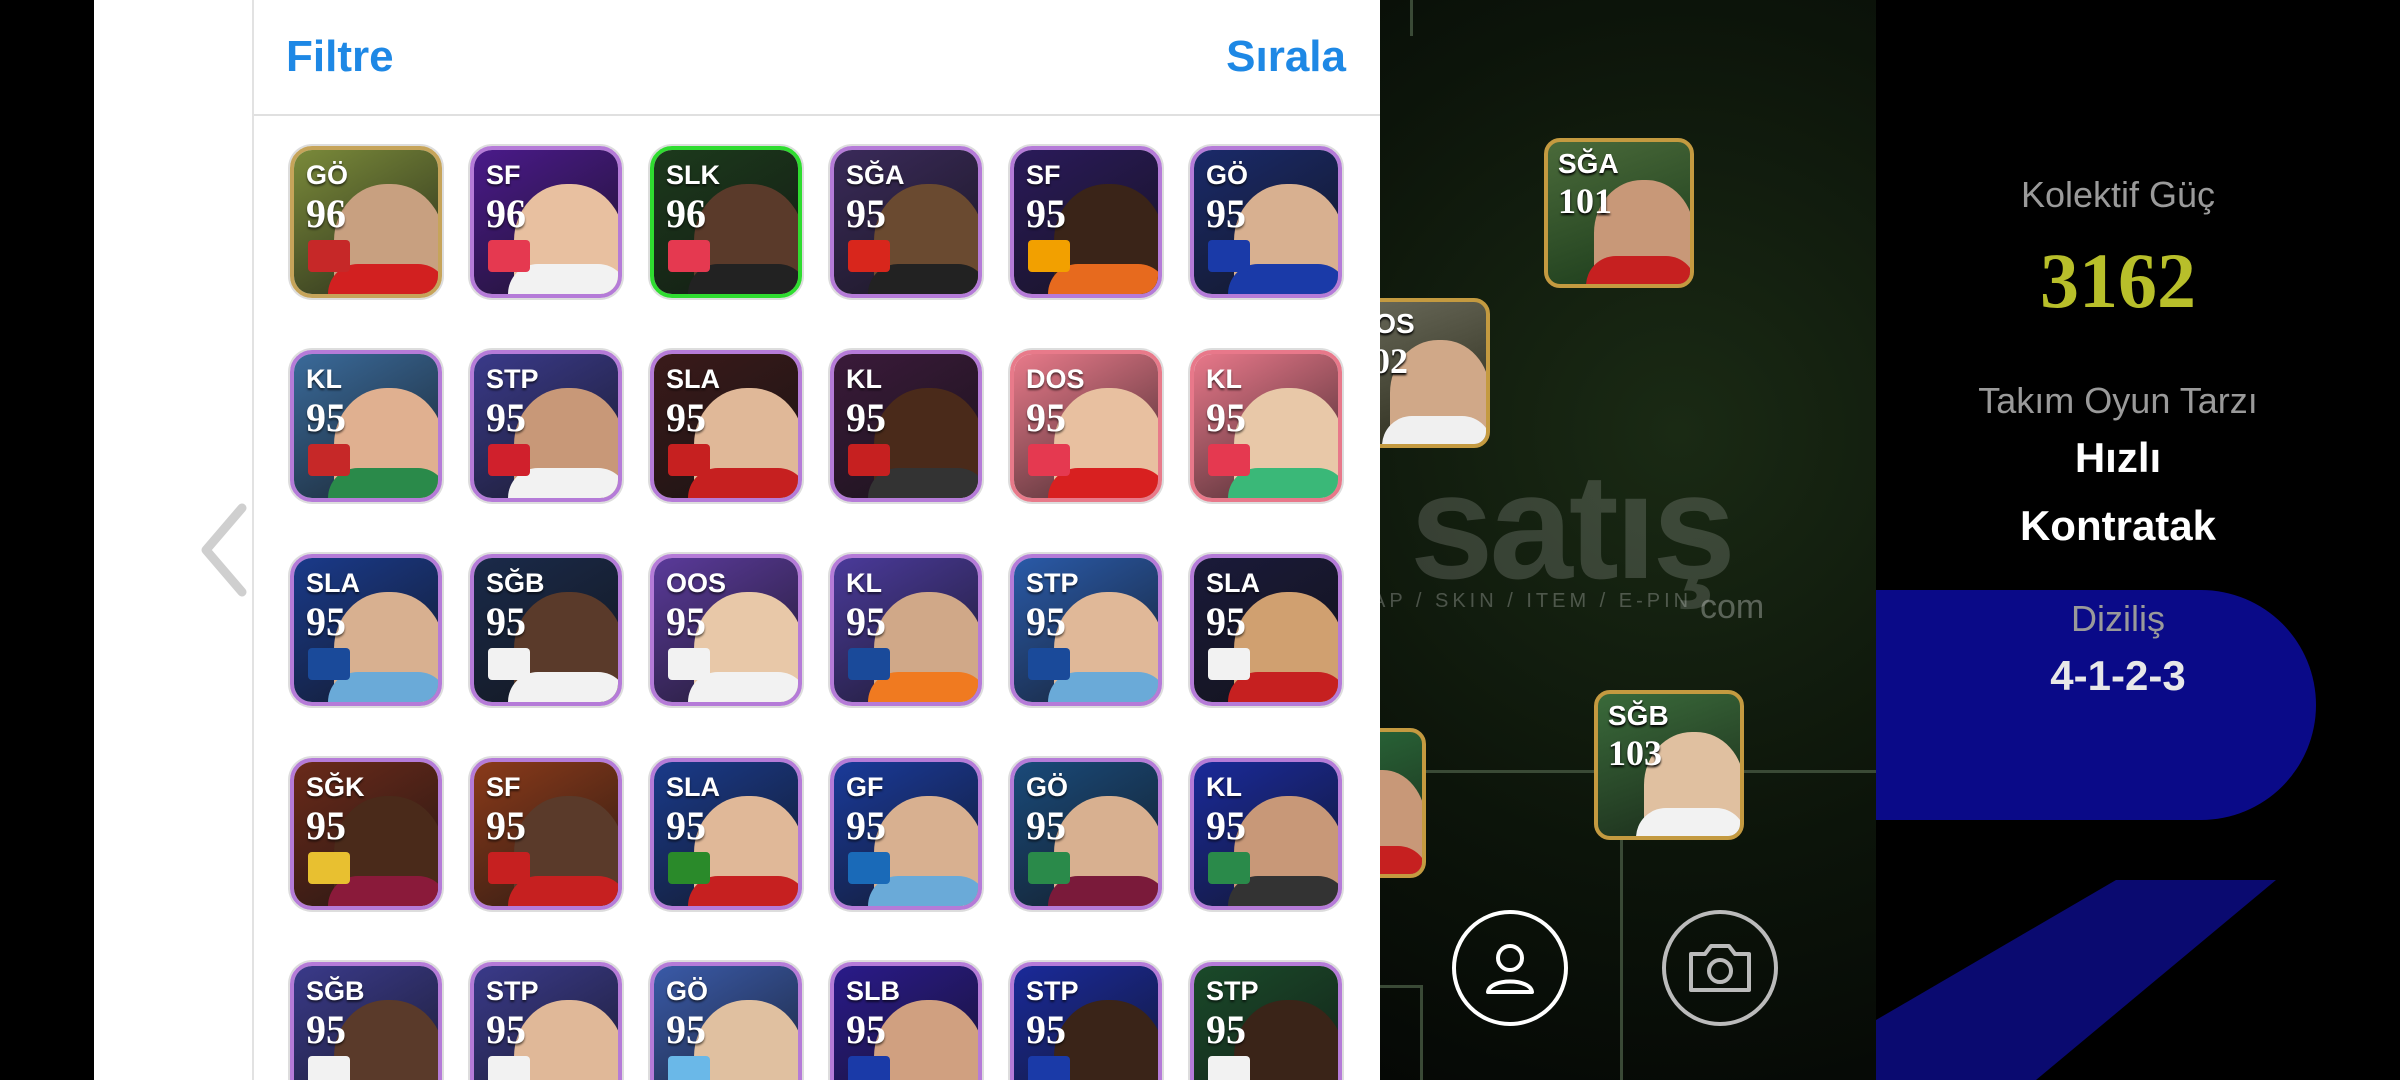 This screenshot has width=2400, height=1080. I want to click on camera-button, so click(1720, 968).